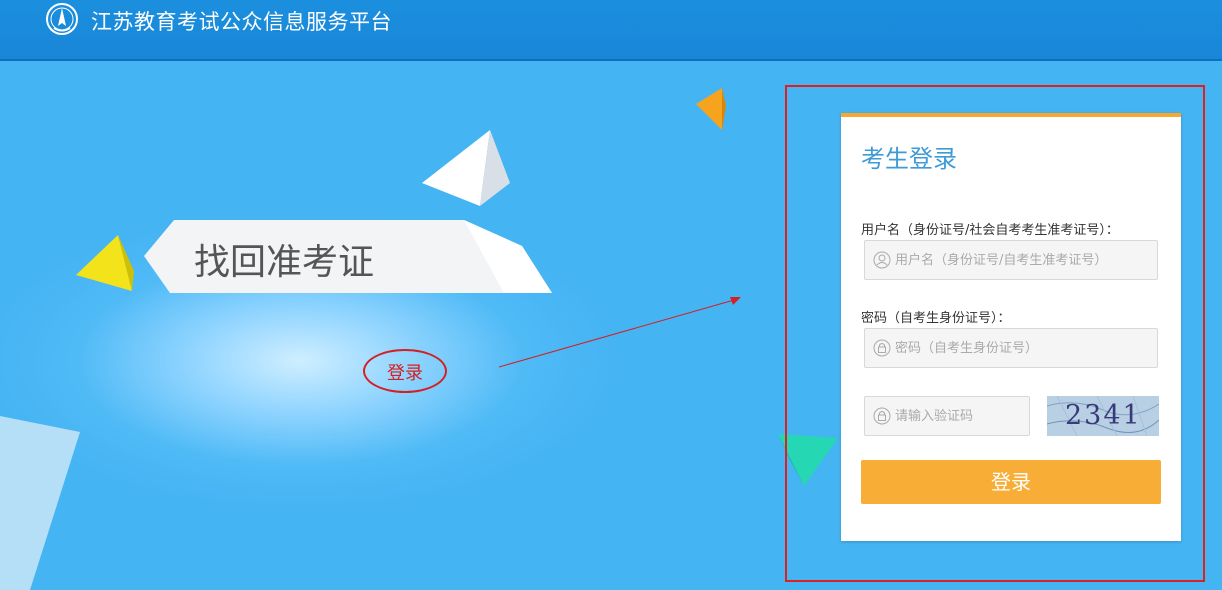  I want to click on username-field-box, so click(1011, 260).